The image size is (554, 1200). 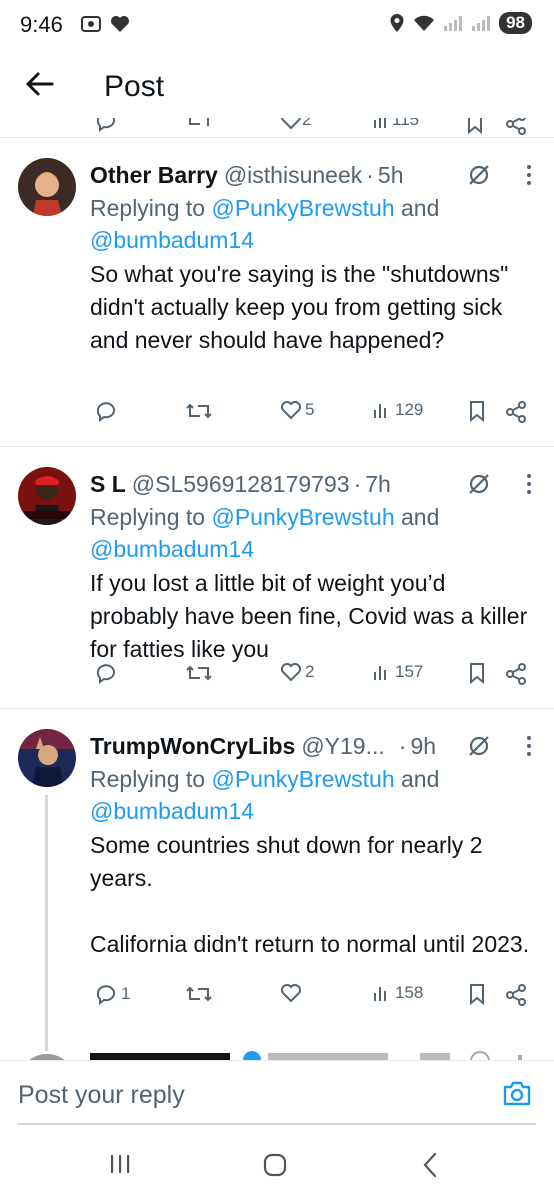 What do you see at coordinates (423, 746) in the screenshot?
I see `tweet-timestamp: 9h` at bounding box center [423, 746].